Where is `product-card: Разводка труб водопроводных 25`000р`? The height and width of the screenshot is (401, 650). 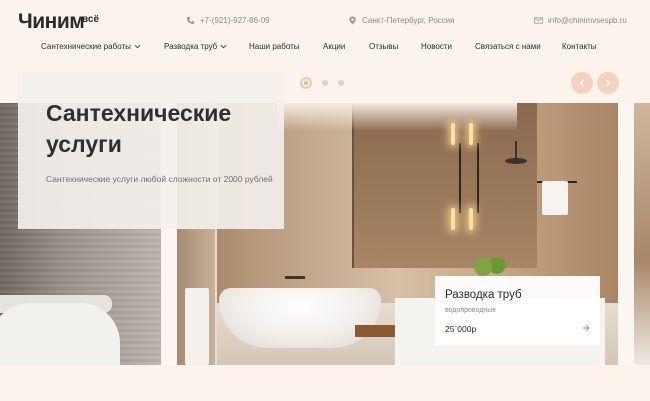
product-card: Разводка труб водопроводных 25`000р is located at coordinates (517, 310).